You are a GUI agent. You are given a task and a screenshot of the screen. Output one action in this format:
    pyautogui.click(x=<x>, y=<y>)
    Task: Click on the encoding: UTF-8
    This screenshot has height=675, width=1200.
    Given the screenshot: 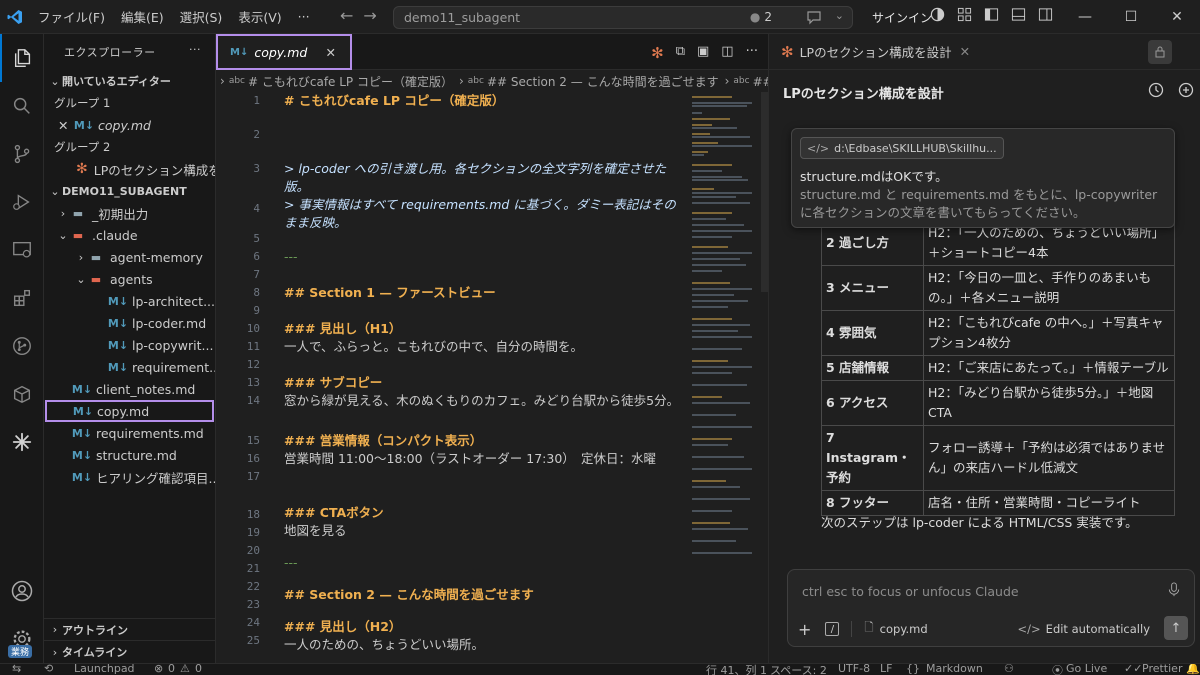 What is the action you would take?
    pyautogui.click(x=854, y=669)
    